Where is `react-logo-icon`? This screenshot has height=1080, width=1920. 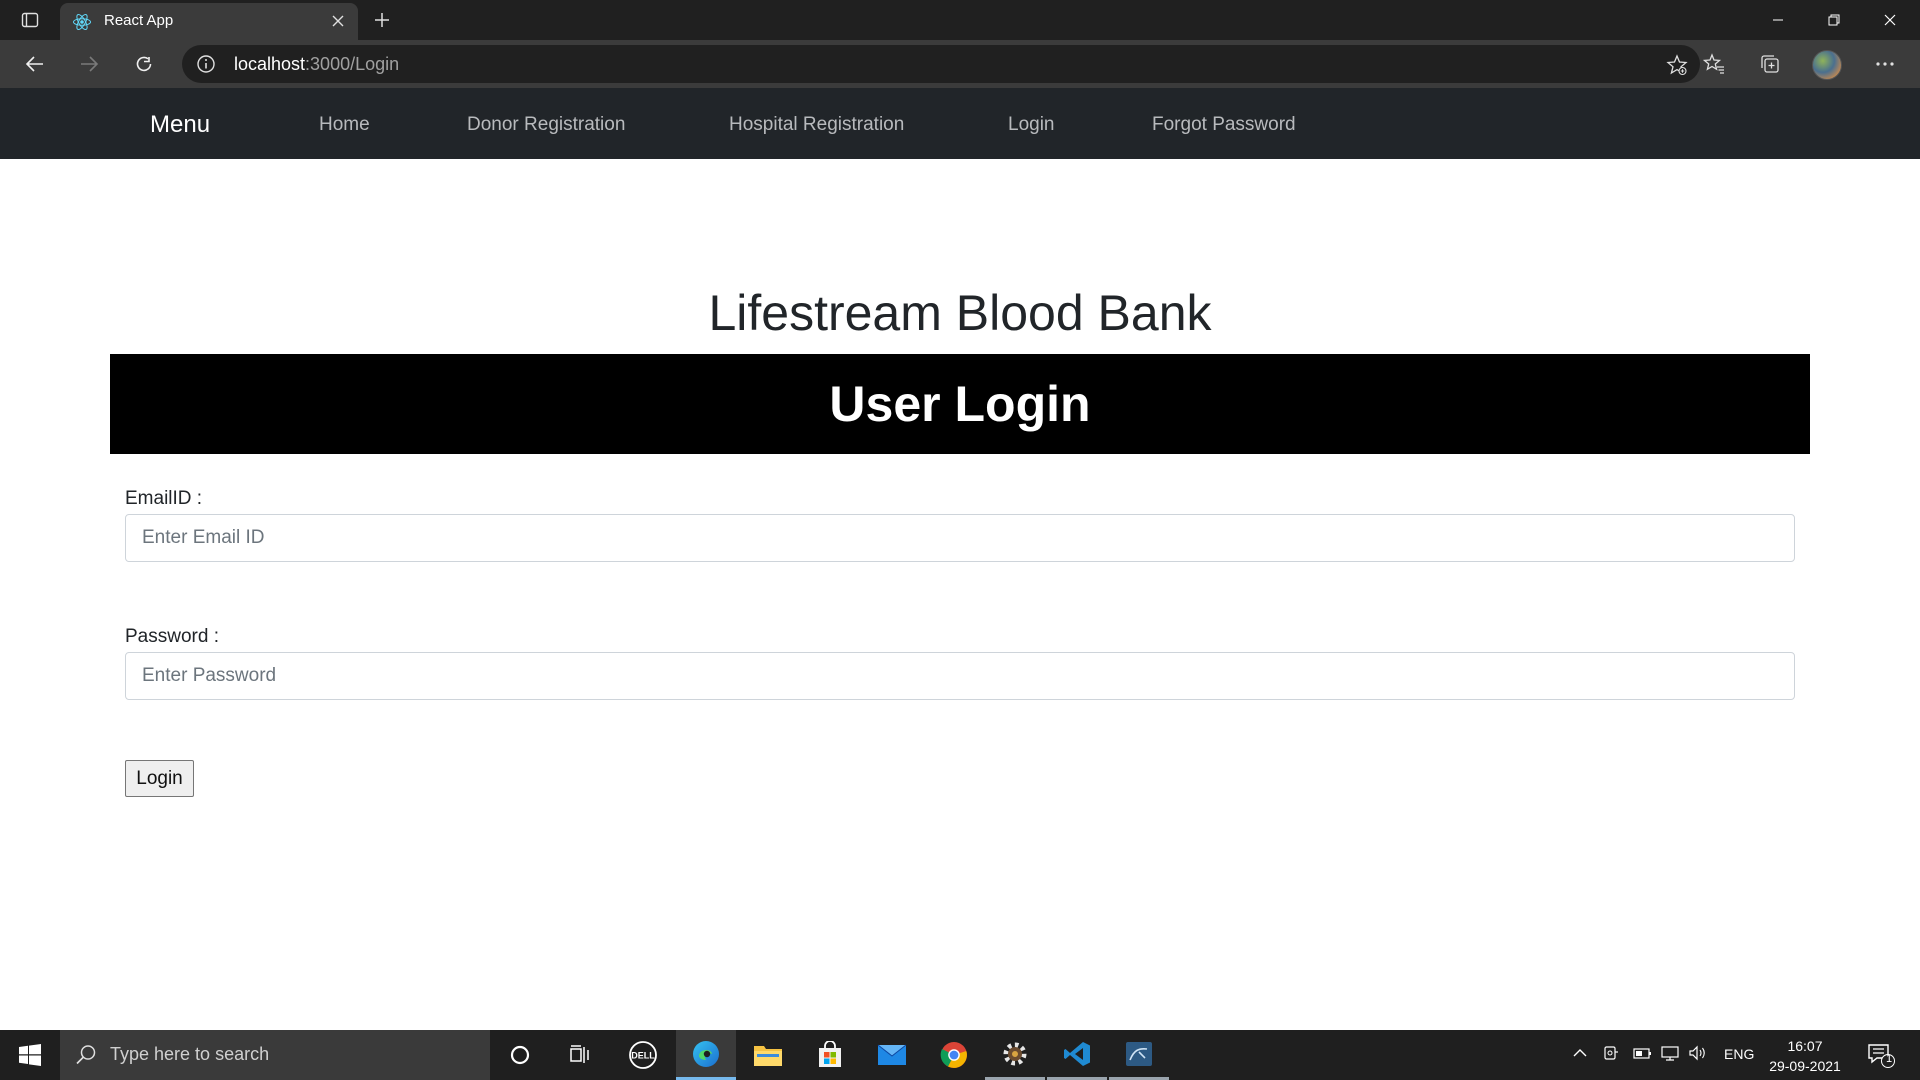
react-logo-icon is located at coordinates (82, 22).